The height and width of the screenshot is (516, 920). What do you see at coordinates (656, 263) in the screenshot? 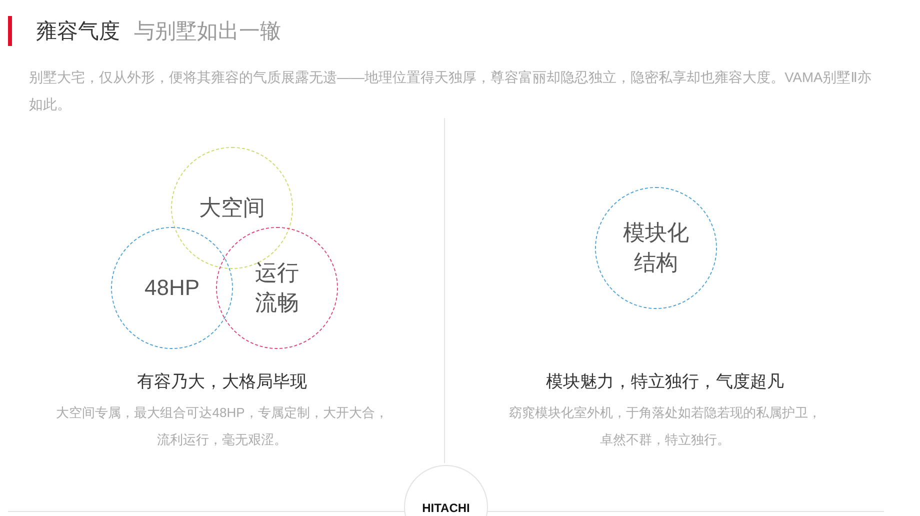
I see `bubble-label: 结构` at bounding box center [656, 263].